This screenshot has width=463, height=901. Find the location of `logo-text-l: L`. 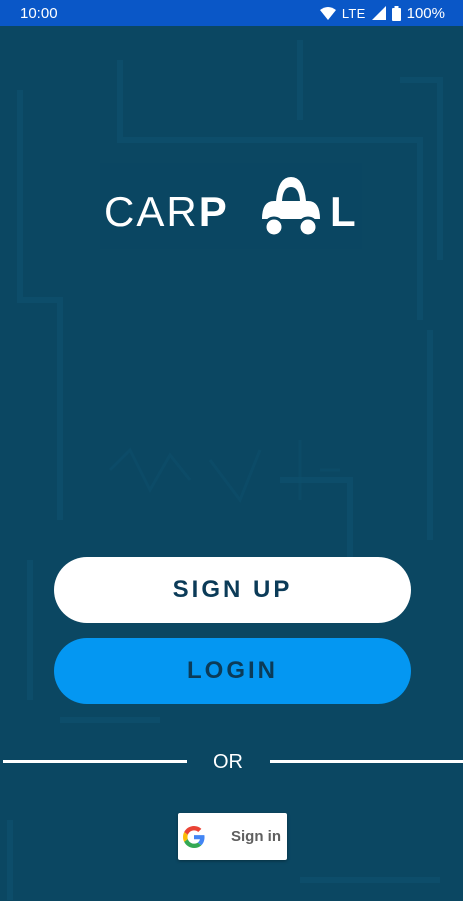

logo-text-l: L is located at coordinates (343, 211).